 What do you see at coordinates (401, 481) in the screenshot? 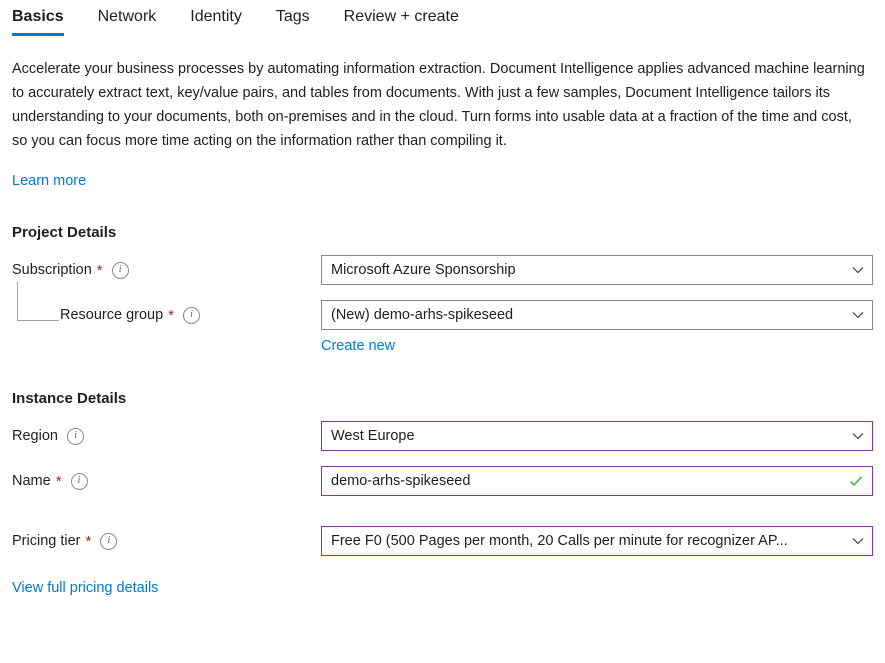
I see `name-value: demo-arhs-spikeseed` at bounding box center [401, 481].